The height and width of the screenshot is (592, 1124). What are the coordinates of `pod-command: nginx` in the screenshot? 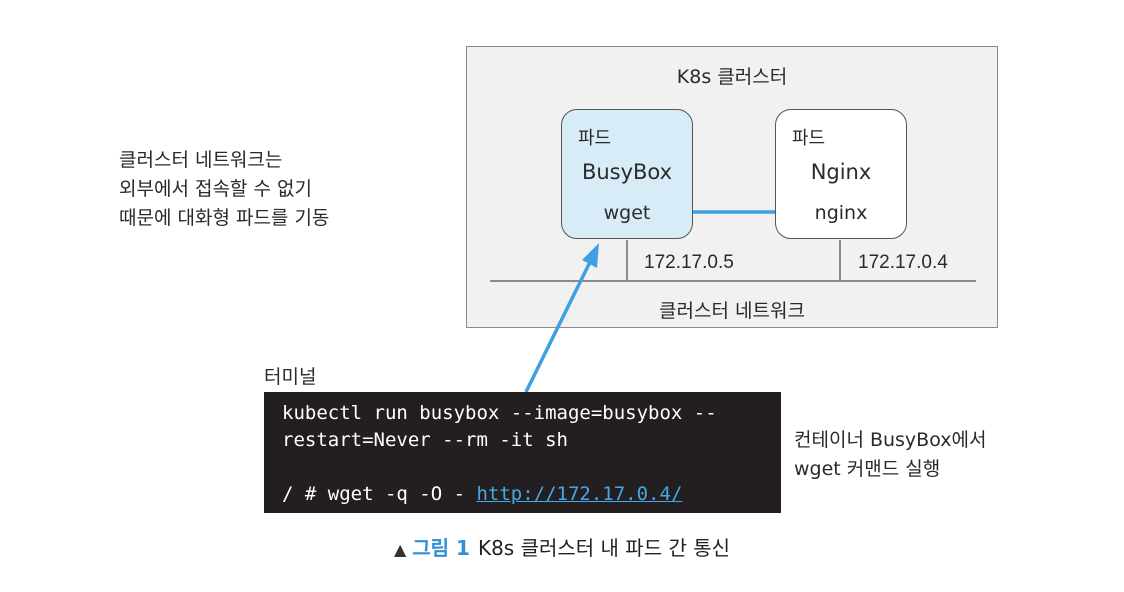 It's located at (841, 213).